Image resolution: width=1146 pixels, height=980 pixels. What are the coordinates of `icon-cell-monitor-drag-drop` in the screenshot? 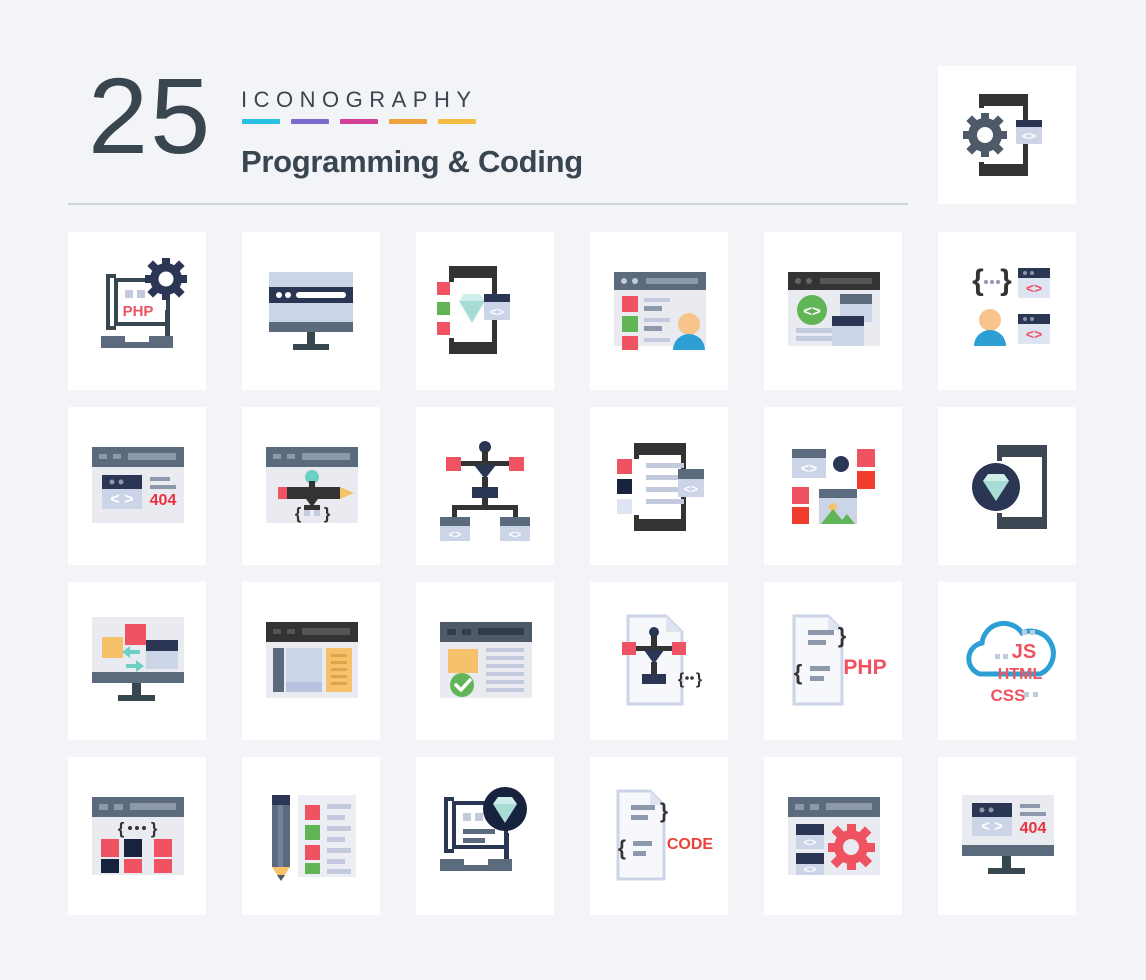 It's located at (137, 661).